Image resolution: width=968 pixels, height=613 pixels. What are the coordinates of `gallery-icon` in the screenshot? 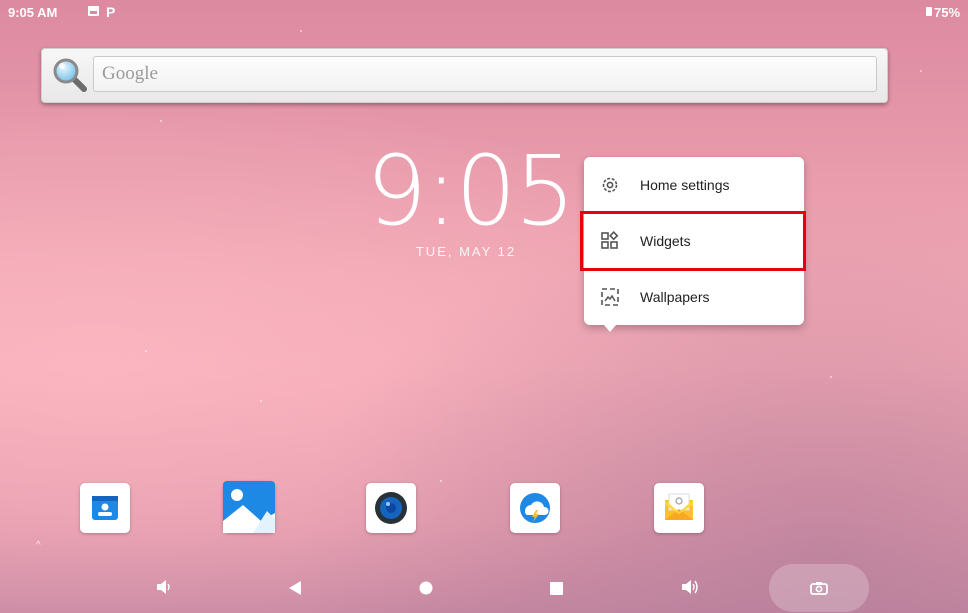 It's located at (249, 507).